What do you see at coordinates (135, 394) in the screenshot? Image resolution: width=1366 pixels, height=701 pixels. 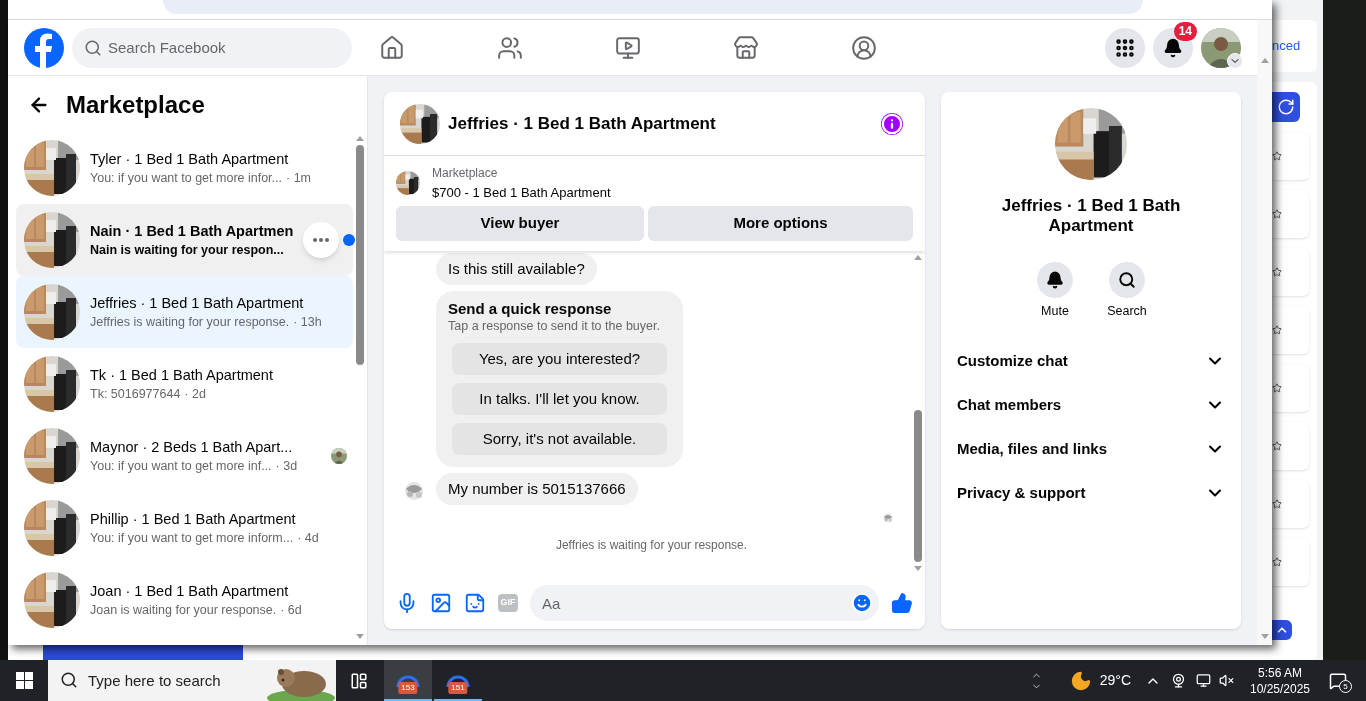 I see `message-preview: Tk: 5016977644` at bounding box center [135, 394].